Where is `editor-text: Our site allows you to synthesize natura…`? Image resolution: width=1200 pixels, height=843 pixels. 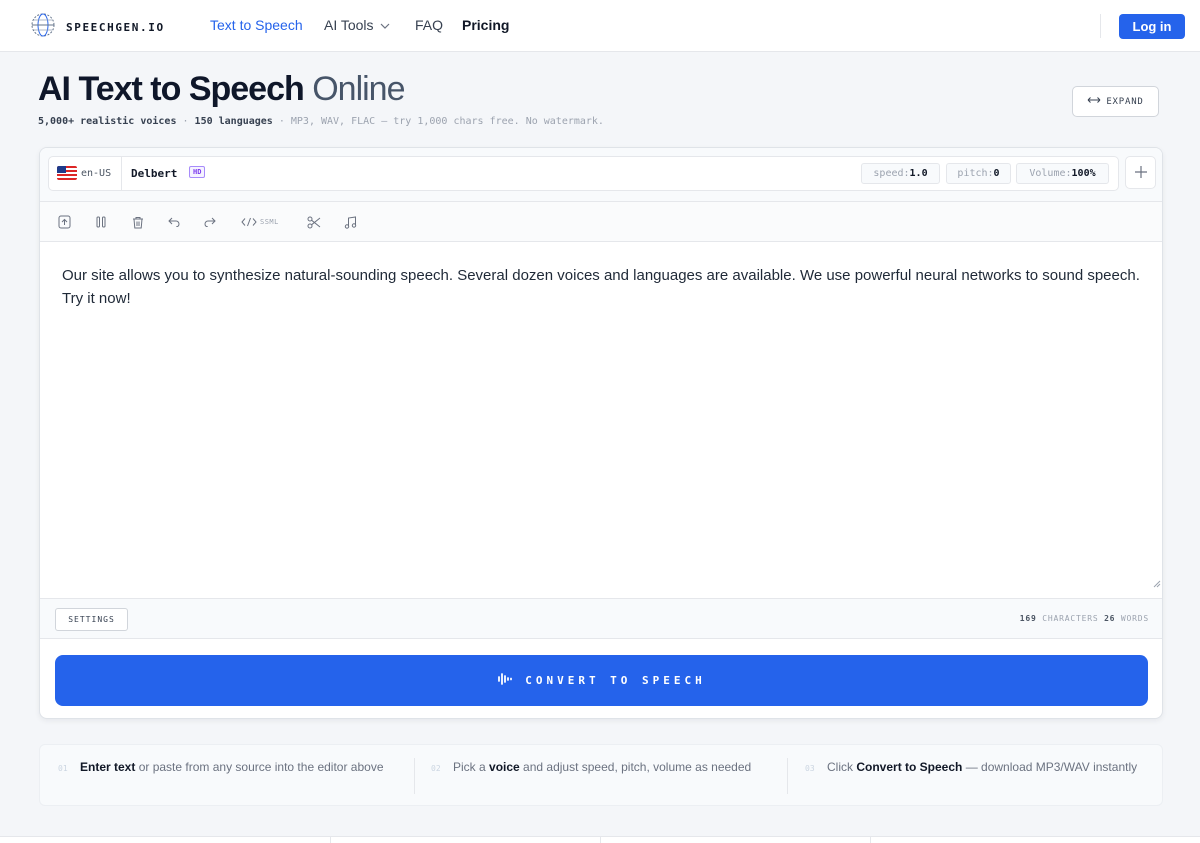
editor-text: Our site allows you to synthesize natura… is located at coordinates (601, 287).